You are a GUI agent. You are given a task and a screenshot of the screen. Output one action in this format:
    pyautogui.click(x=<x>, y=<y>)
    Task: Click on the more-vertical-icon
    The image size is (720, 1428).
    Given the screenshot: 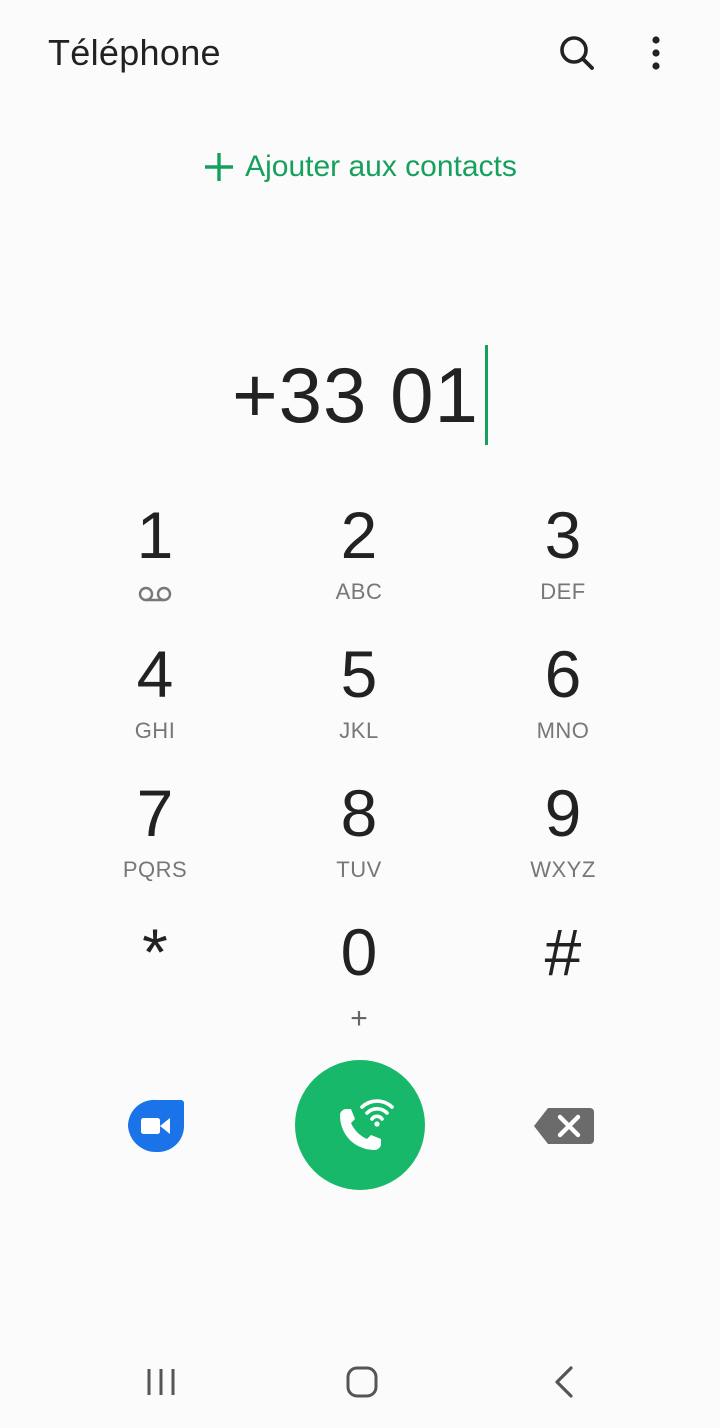 What is the action you would take?
    pyautogui.click(x=656, y=53)
    